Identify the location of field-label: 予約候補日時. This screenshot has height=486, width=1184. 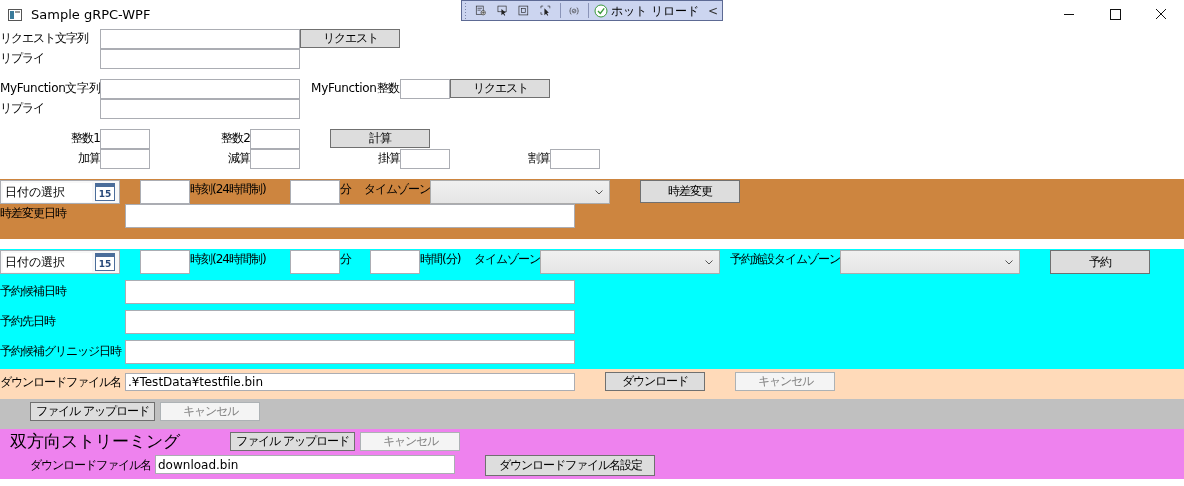
(34, 291).